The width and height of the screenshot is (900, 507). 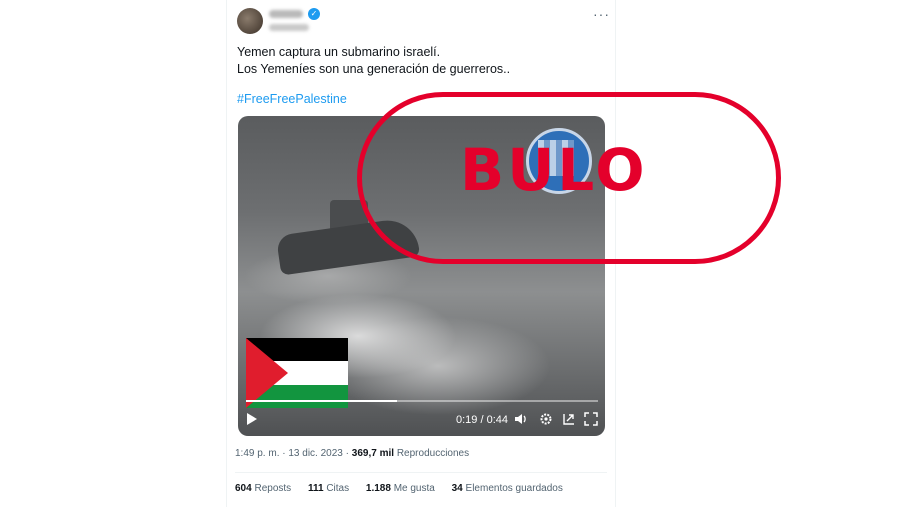 What do you see at coordinates (554, 170) in the screenshot?
I see `hoax-stamp-label: BULO` at bounding box center [554, 170].